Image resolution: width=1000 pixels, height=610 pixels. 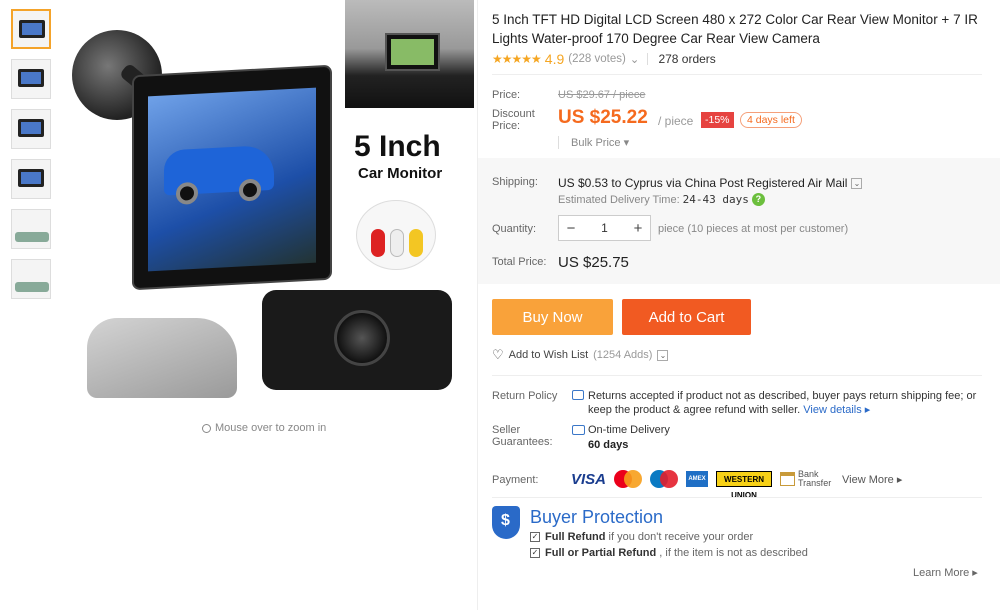 I want to click on image-label-size: 5 Inch, so click(x=397, y=146).